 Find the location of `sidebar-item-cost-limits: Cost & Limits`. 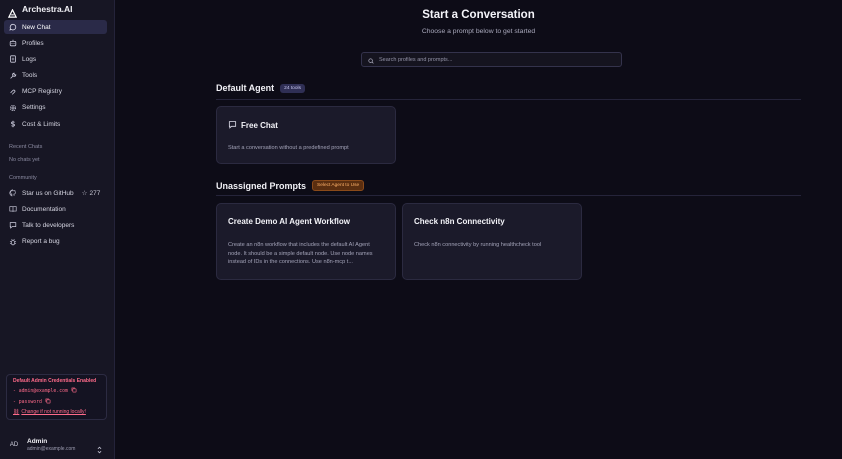

sidebar-item-cost-limits: Cost & Limits is located at coordinates (55, 124).